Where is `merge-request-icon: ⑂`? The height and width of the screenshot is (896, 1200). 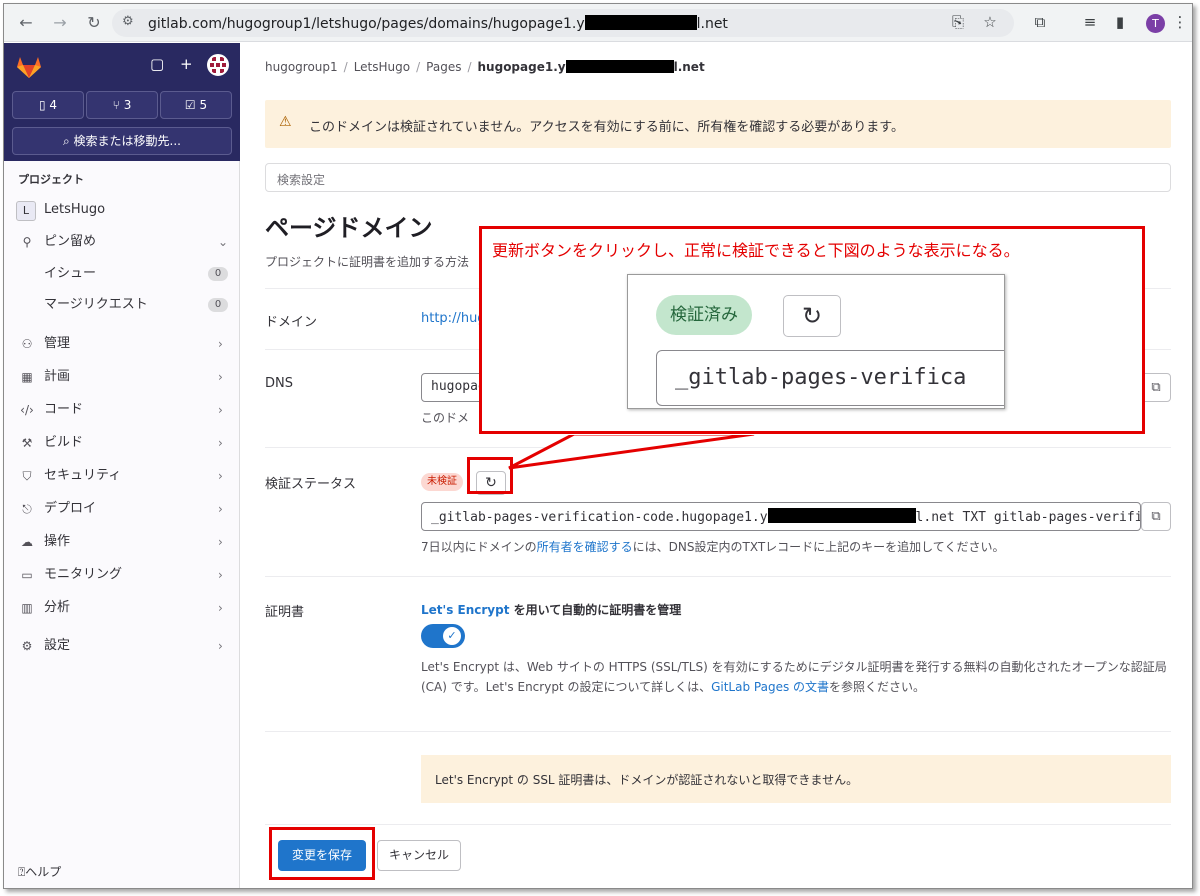 merge-request-icon: ⑂ is located at coordinates (118, 105).